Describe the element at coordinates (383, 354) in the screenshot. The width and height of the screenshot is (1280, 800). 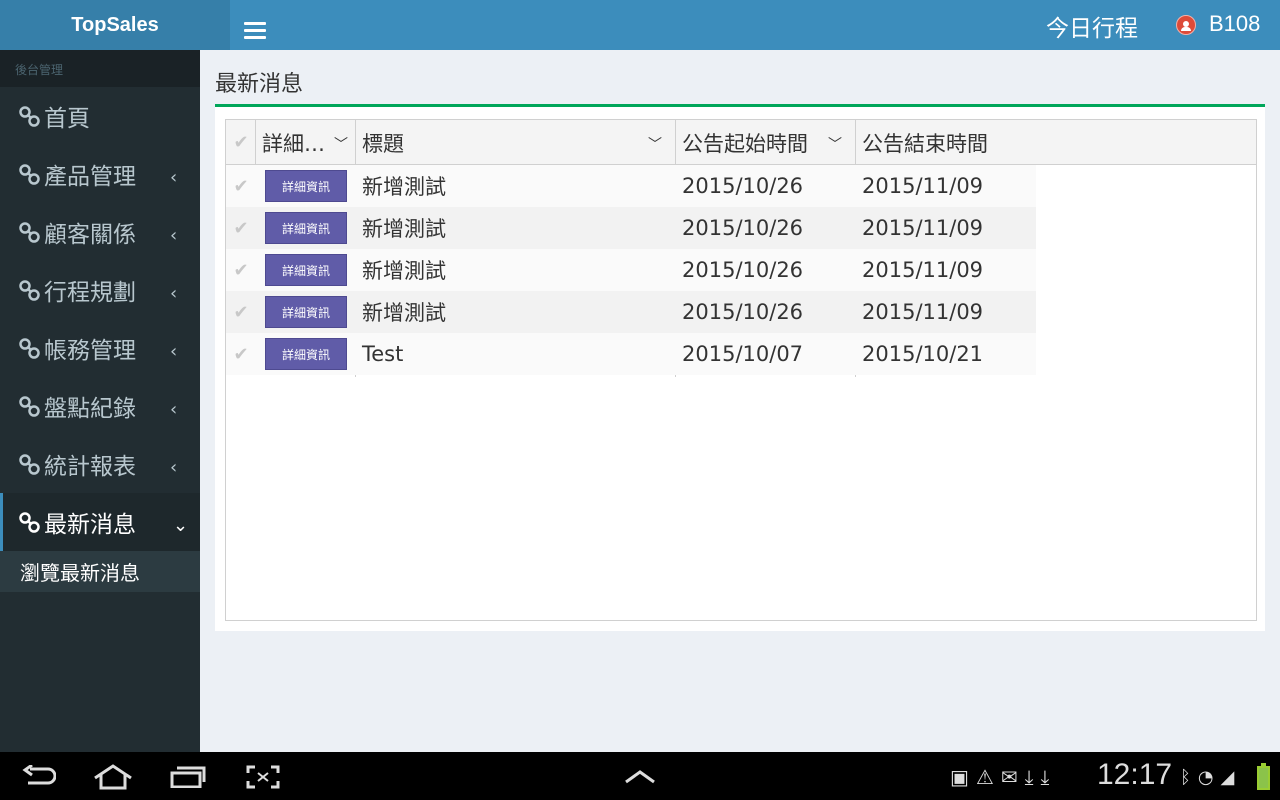
I see `cell-title: Test` at that location.